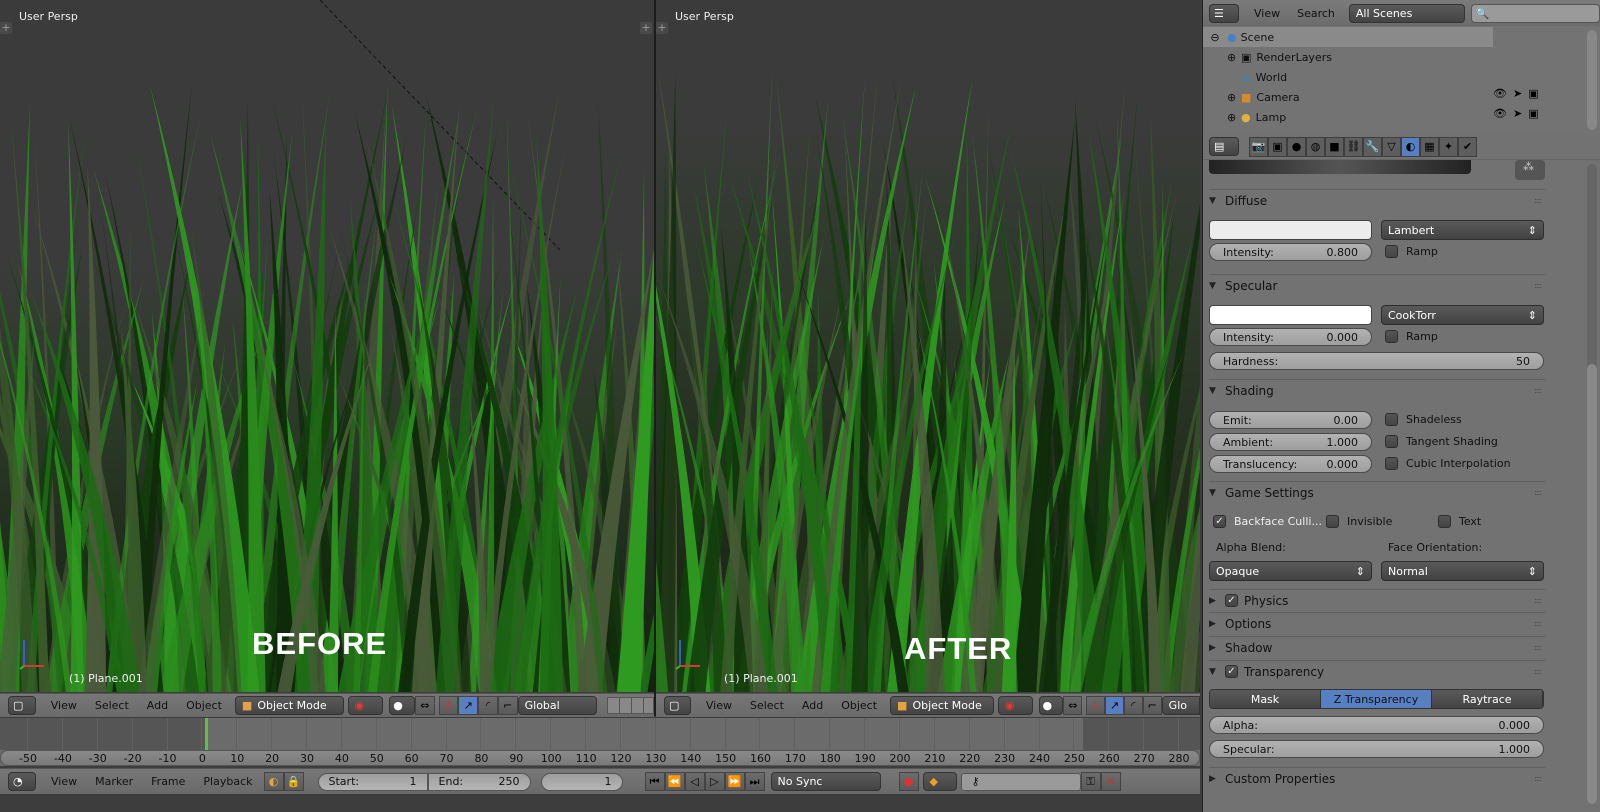  I want to click on tab-constraints: ⛓, so click(1353, 146).